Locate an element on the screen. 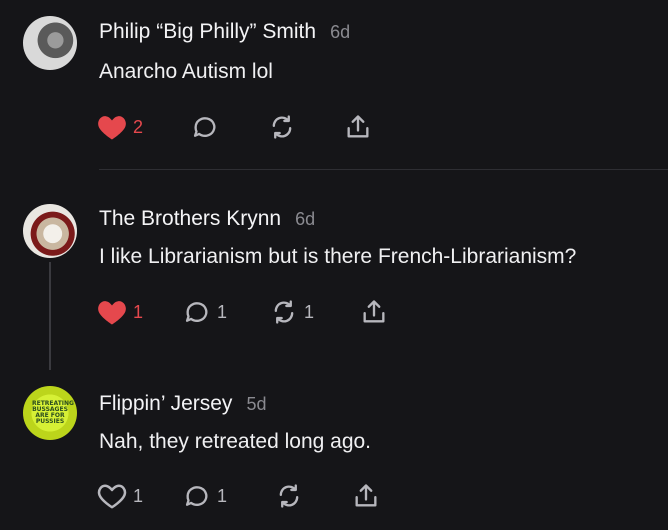  author-name: Flippin’ Jersey is located at coordinates (165, 404).